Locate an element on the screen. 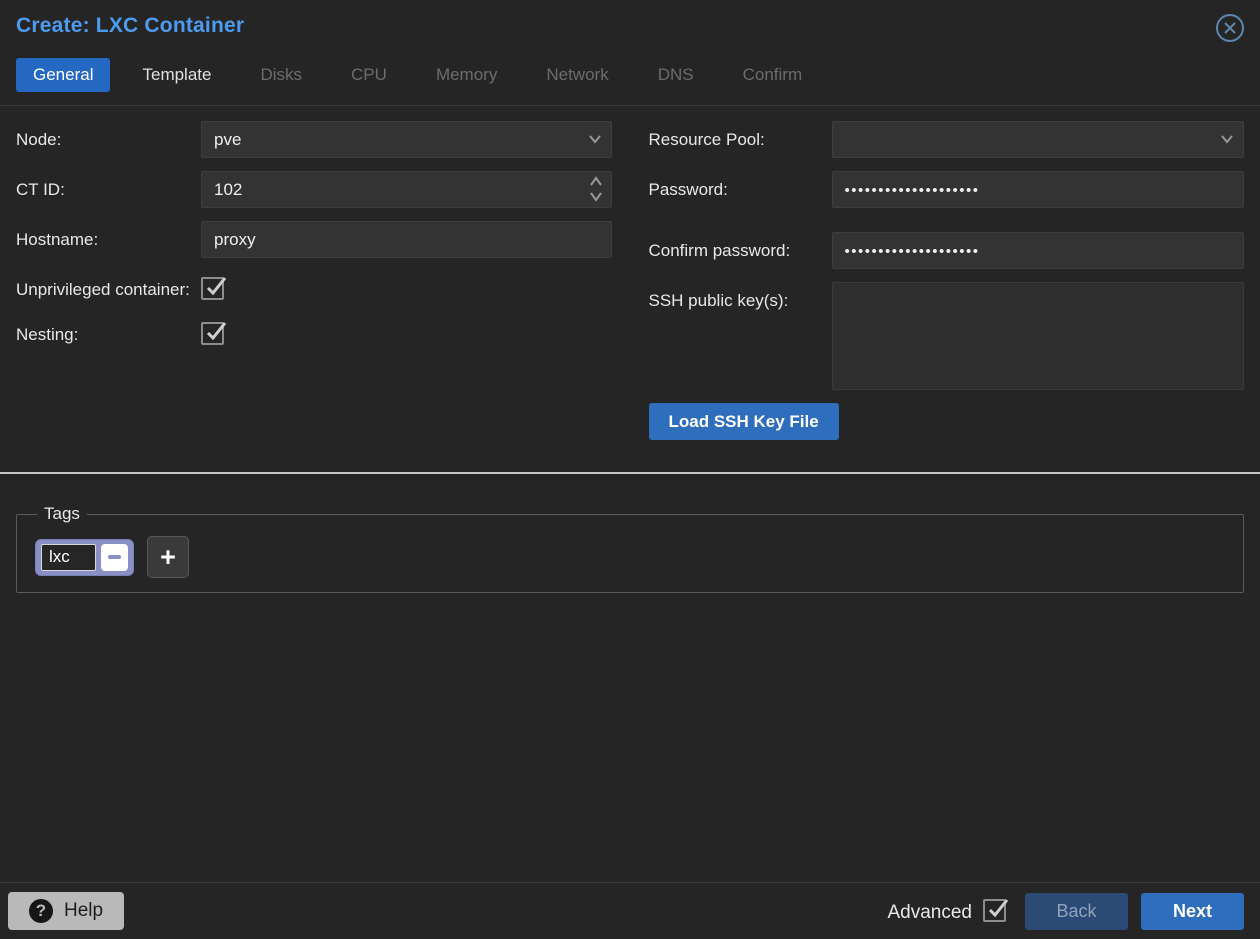 The image size is (1260, 939). nesting-checkbox is located at coordinates (214, 333).